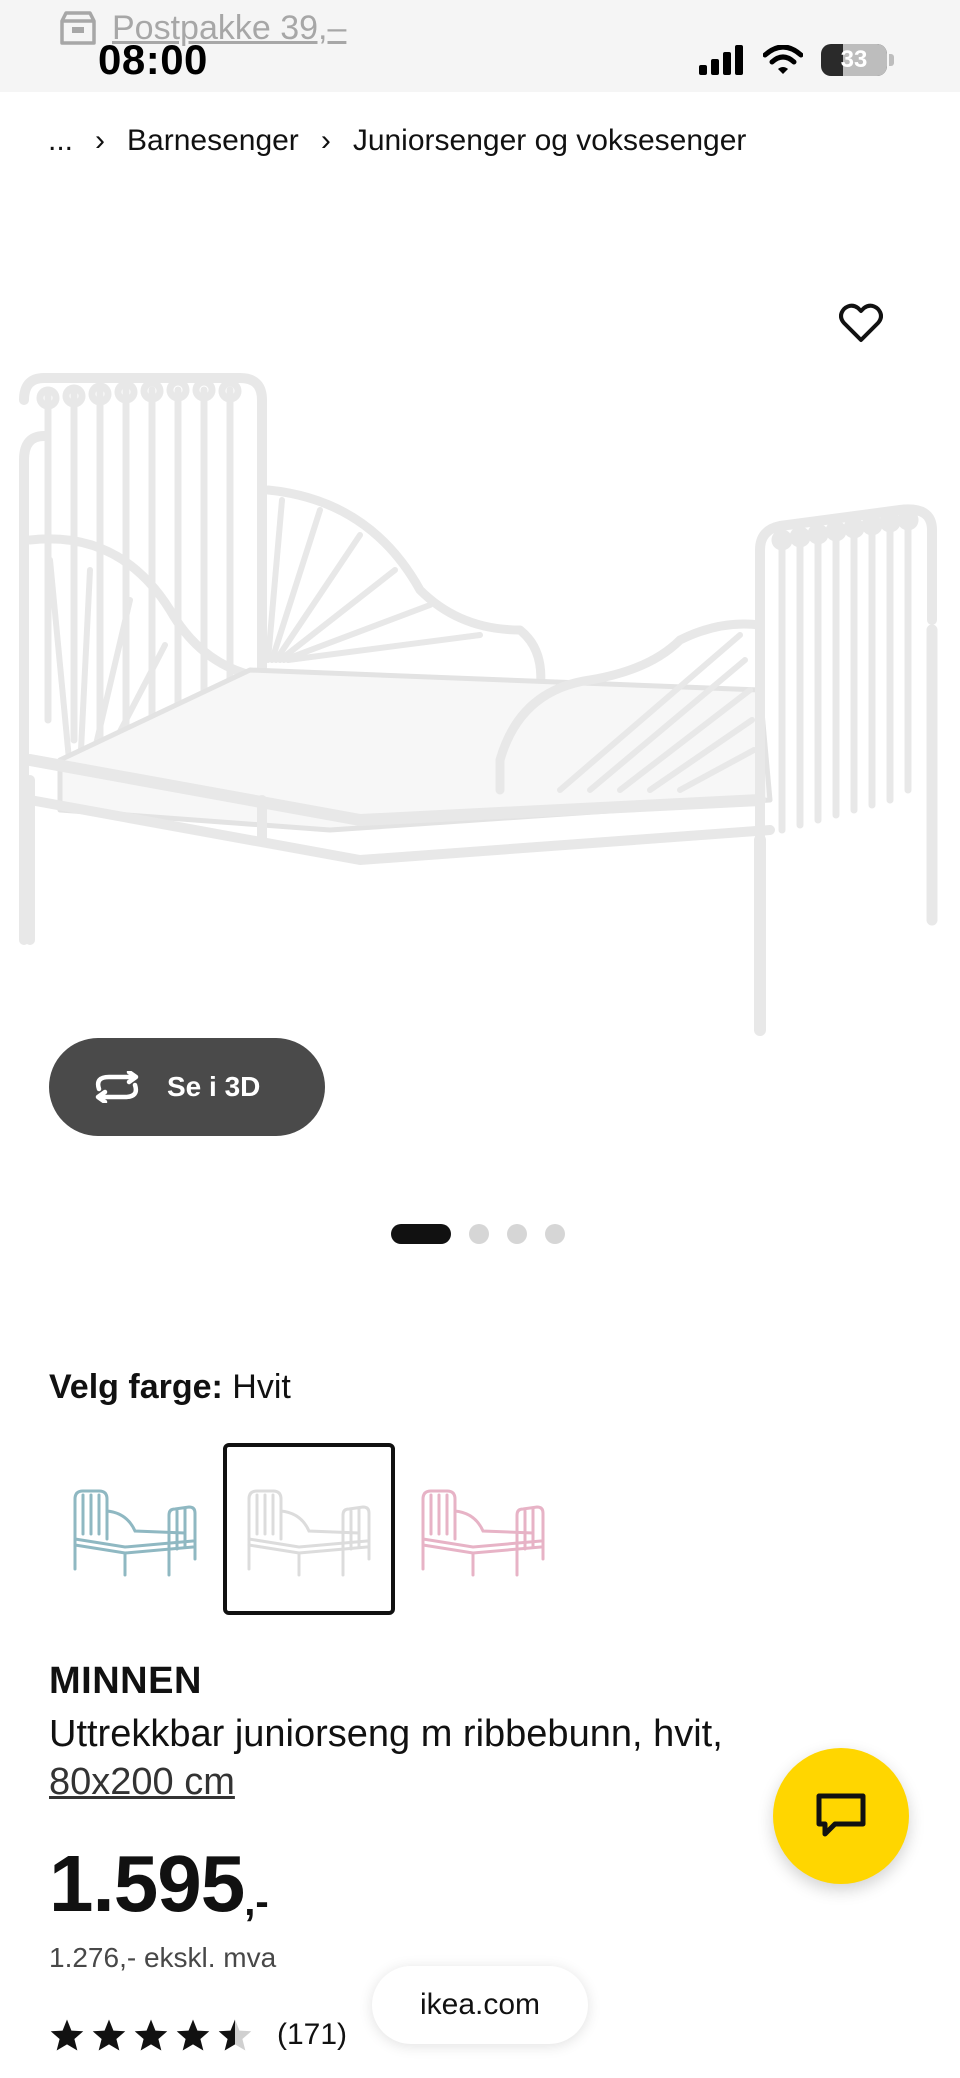 The width and height of the screenshot is (960, 2078). What do you see at coordinates (78, 28) in the screenshot?
I see `package-icon` at bounding box center [78, 28].